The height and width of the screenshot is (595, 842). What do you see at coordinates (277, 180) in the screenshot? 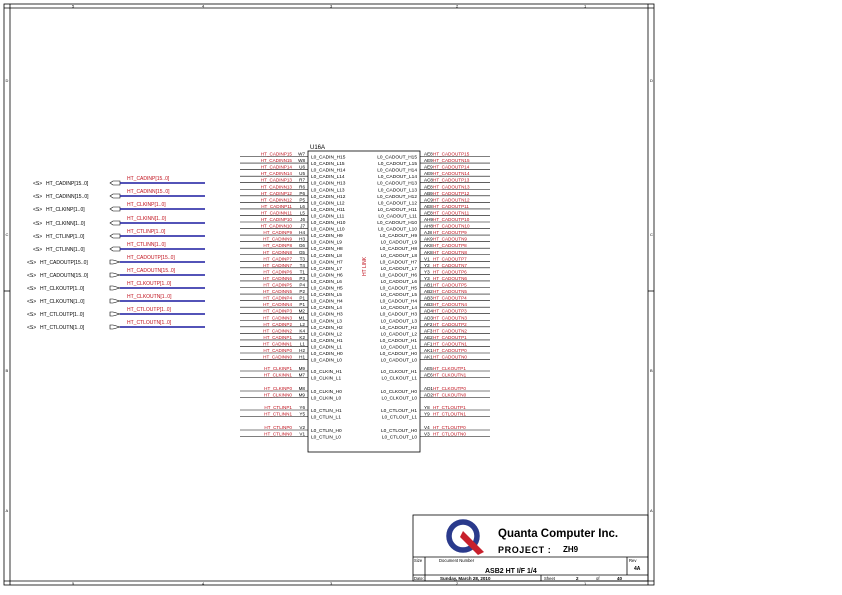
I see `net-label: HT_CADINP13` at bounding box center [277, 180].